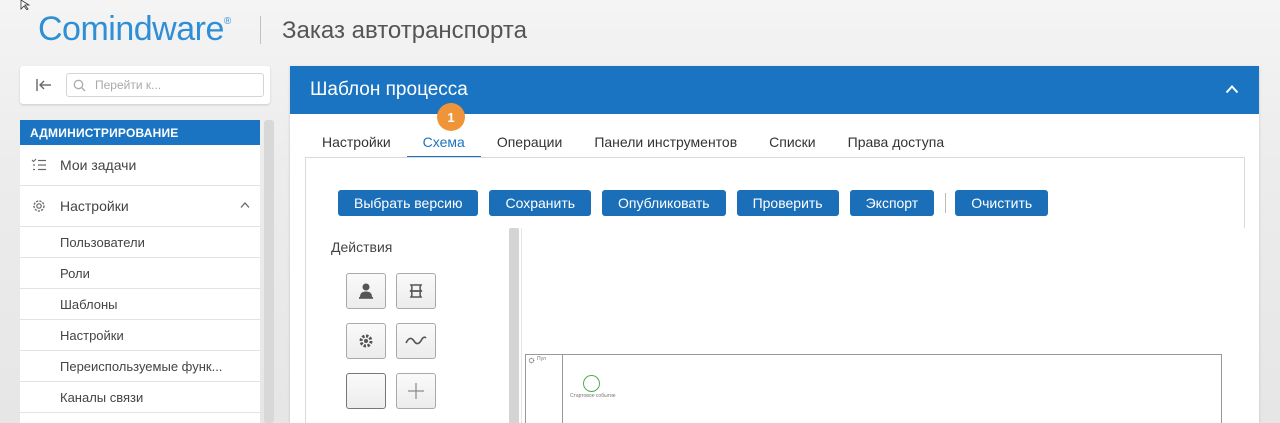 The image size is (1280, 423). What do you see at coordinates (514, 325) in the screenshot?
I see `palette-scrollbar` at bounding box center [514, 325].